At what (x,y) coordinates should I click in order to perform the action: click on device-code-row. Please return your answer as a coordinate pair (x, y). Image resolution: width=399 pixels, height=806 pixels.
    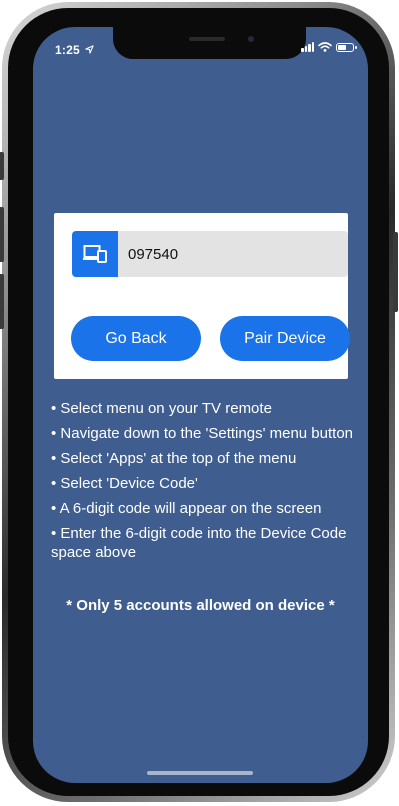
    Looking at the image, I should click on (211, 254).